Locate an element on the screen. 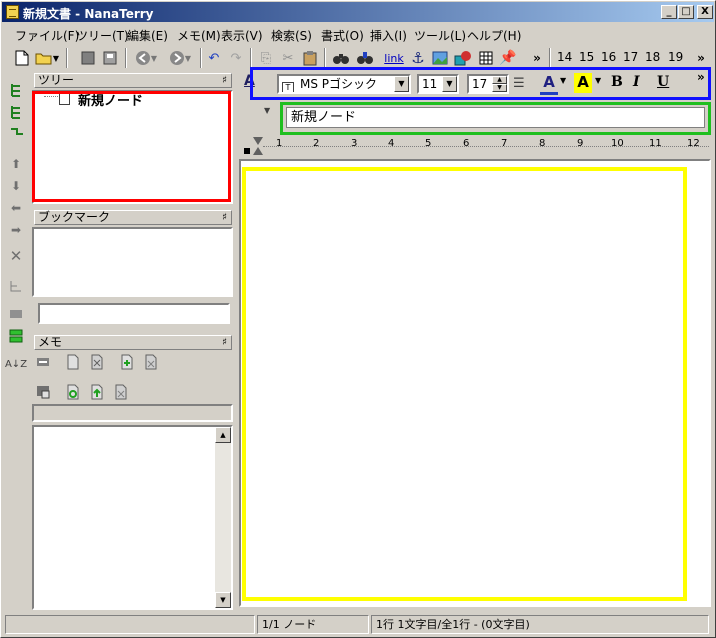 Image resolution: width=716 pixels, height=638 pixels. bookmark-pane-pin-icon: ♯ is located at coordinates (224, 217).